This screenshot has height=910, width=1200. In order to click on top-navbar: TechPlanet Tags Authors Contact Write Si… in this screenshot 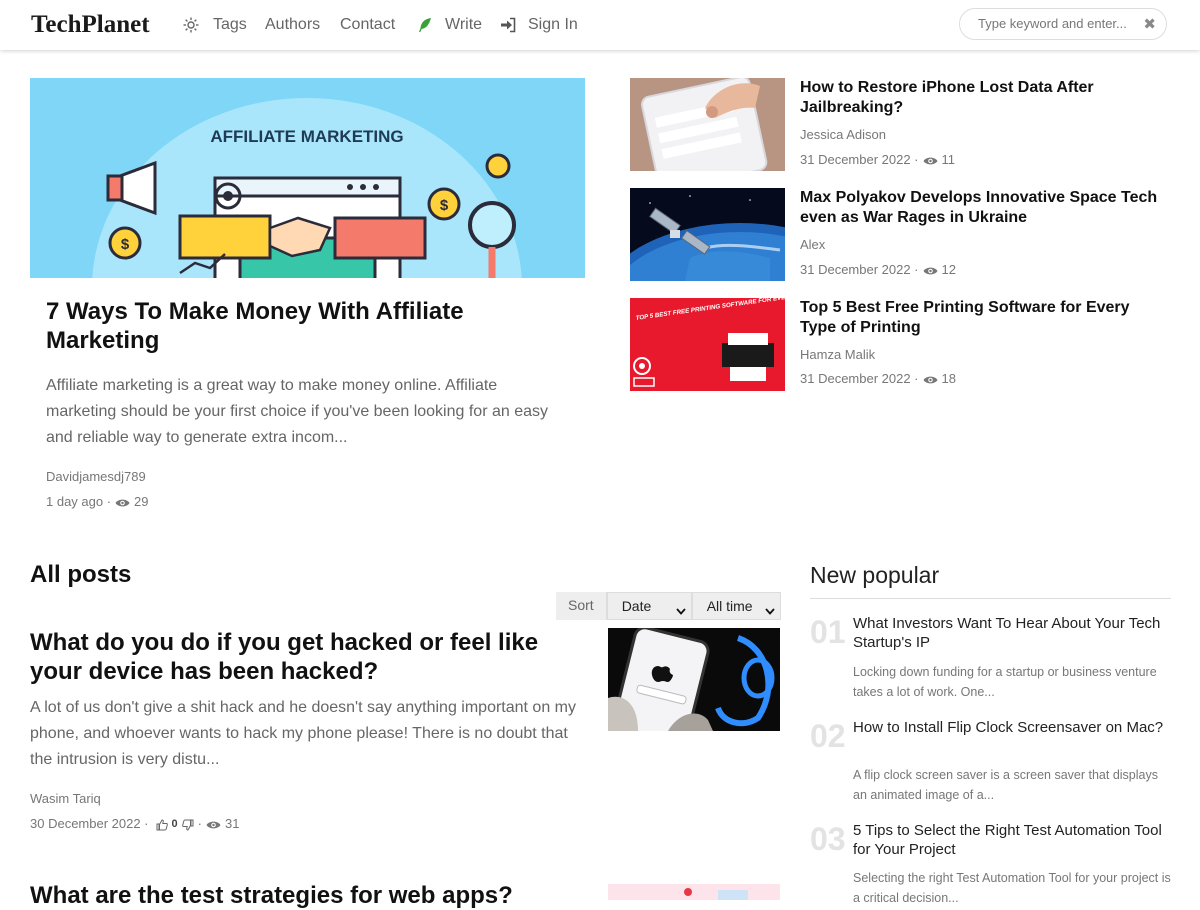, I will do `click(600, 25)`.